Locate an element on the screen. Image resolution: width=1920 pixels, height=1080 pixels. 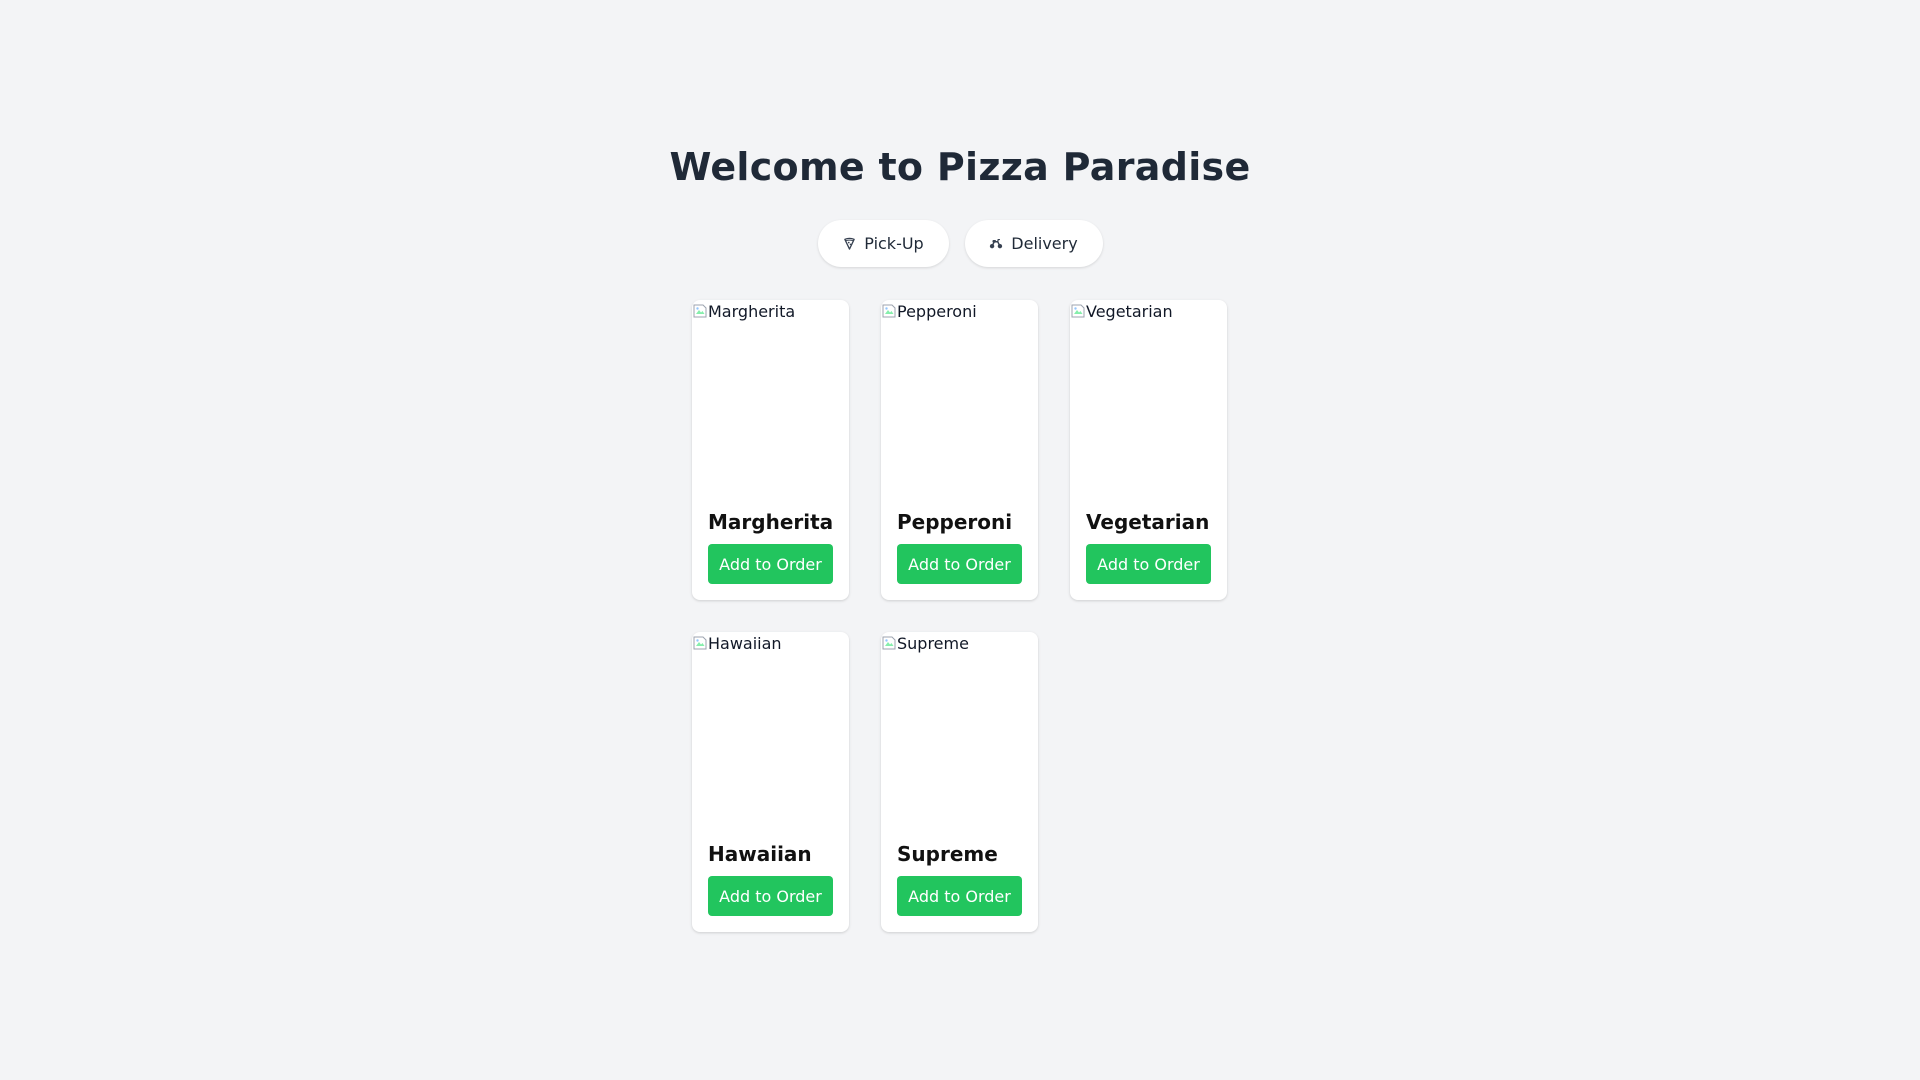
pizza-card-hawaiian: Hawaiian Hawaiian Add to Order is located at coordinates (770, 782).